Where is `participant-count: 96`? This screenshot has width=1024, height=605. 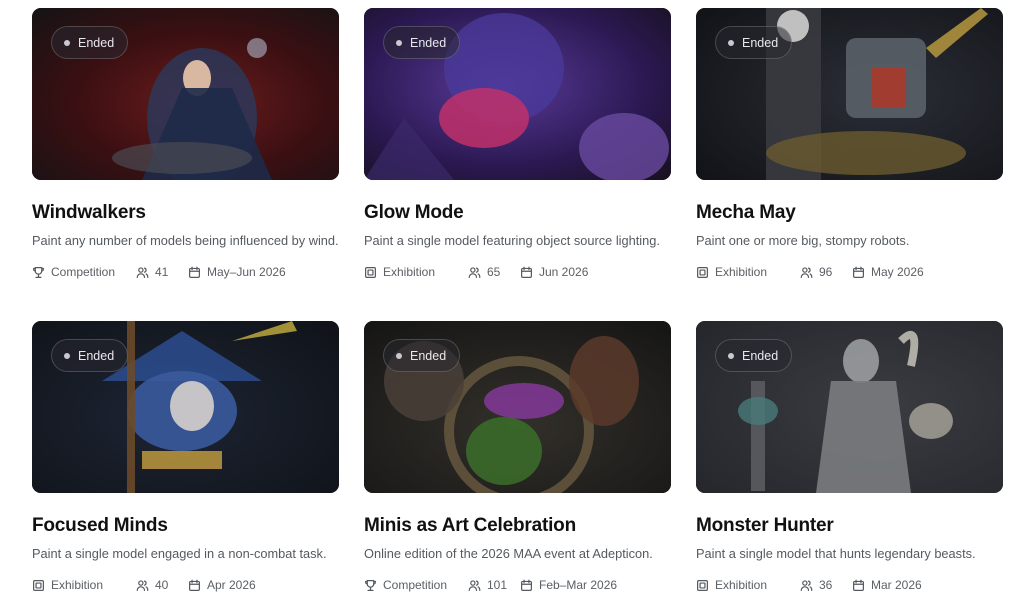
participant-count: 96 is located at coordinates (826, 272).